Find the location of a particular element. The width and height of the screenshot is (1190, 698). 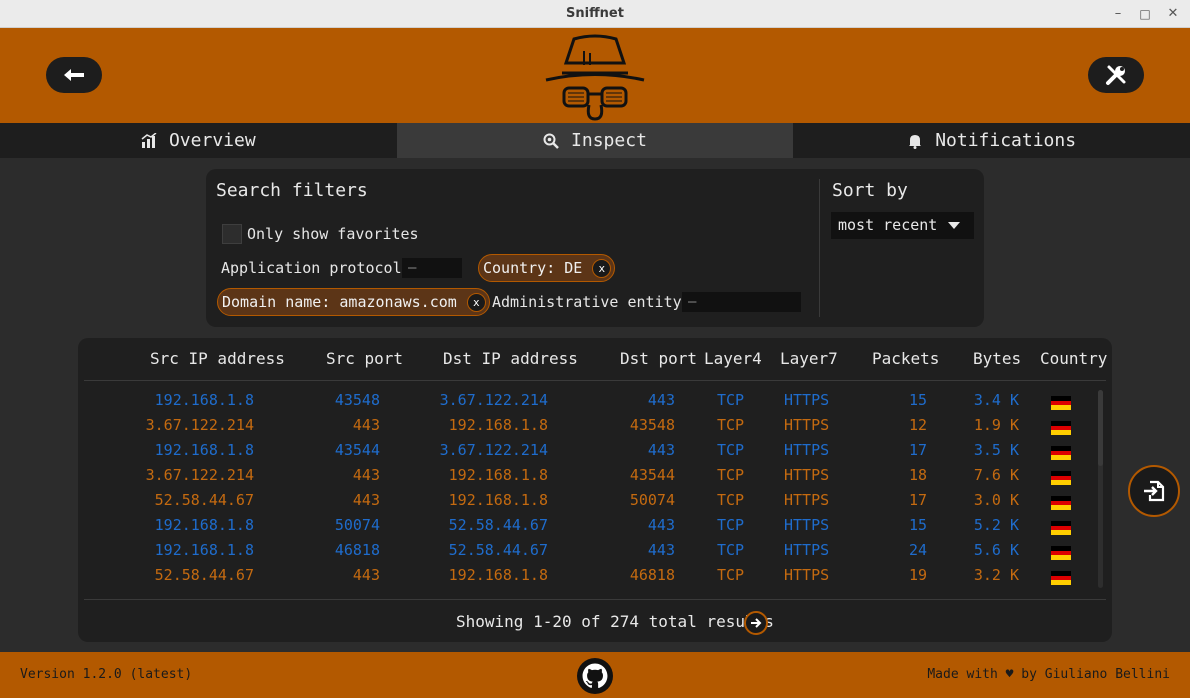

tab-notifications-label: Notifications is located at coordinates (1006, 140).